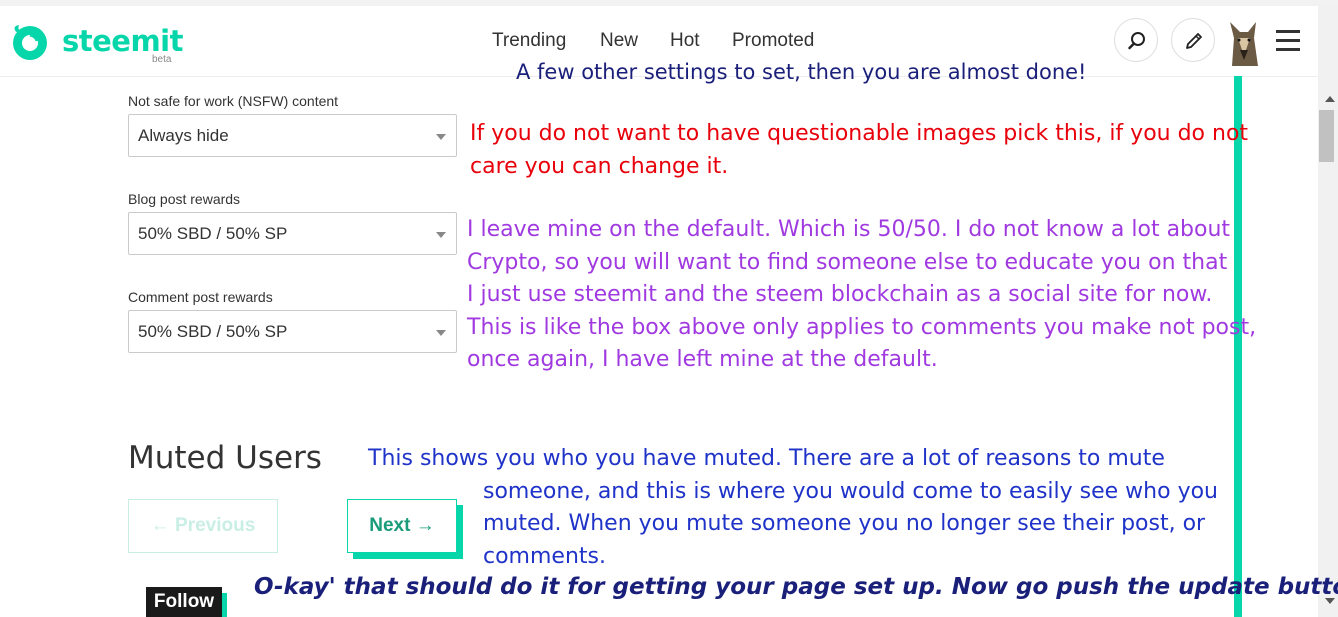  What do you see at coordinates (184, 602) in the screenshot?
I see `follow-button: Follow` at bounding box center [184, 602].